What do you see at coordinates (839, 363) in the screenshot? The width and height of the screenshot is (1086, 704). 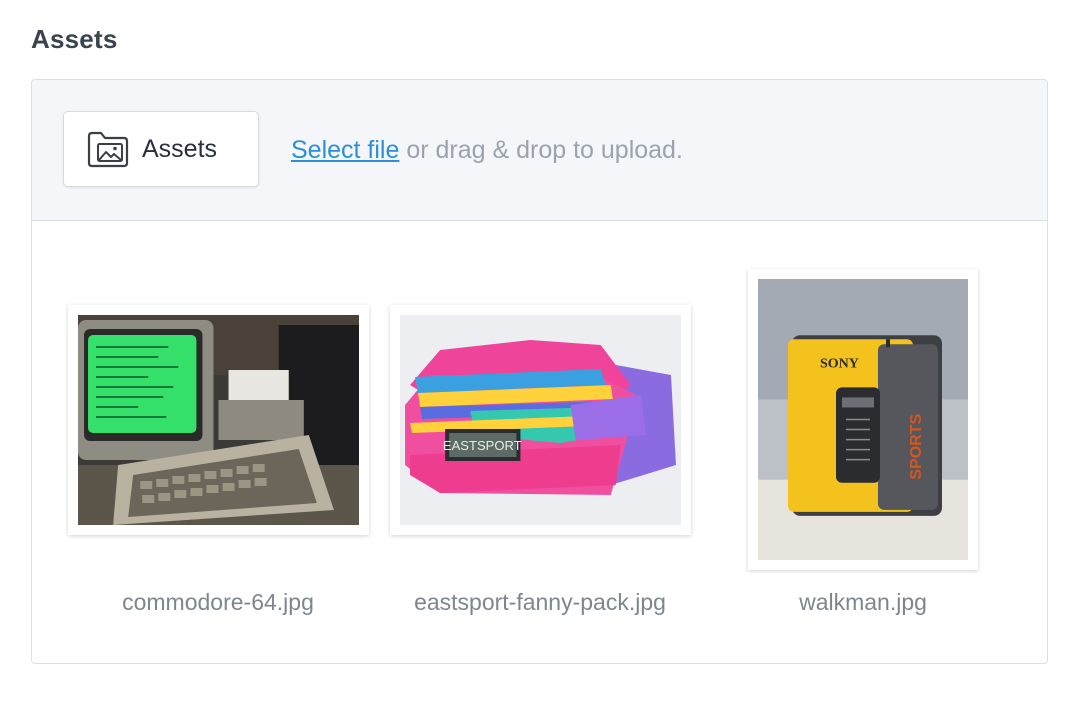 I see `svg-text: SONY` at bounding box center [839, 363].